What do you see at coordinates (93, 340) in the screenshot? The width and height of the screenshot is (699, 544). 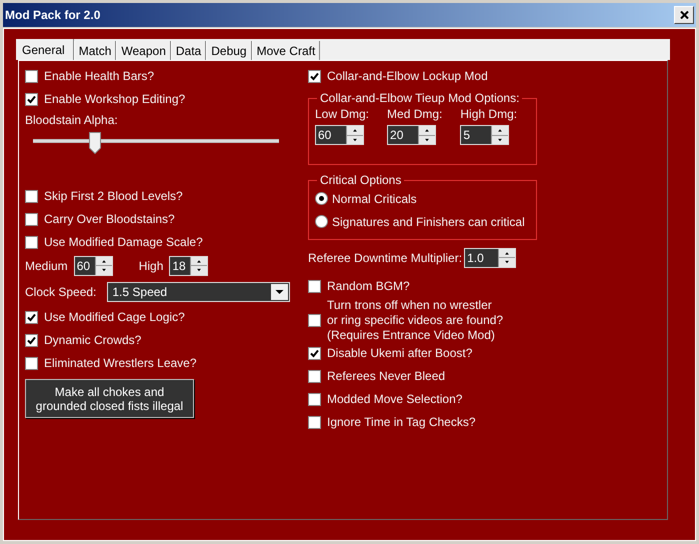 I see `checkbox-label: Dynamic Crowds?` at bounding box center [93, 340].